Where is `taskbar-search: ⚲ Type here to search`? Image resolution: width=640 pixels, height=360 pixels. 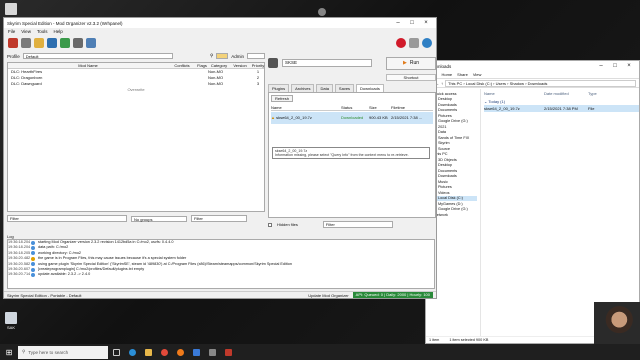
taskbar-search: ⚲ Type here to search is located at coordinates (63, 352).